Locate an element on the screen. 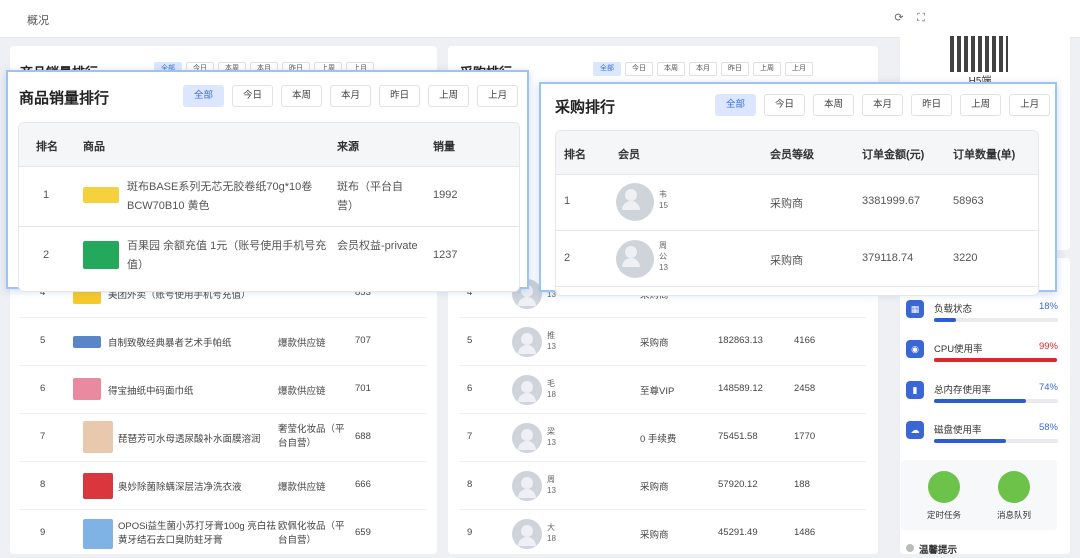 Image resolution: width=1080 pixels, height=558 pixels. member-name: 梁 13 is located at coordinates (551, 437).